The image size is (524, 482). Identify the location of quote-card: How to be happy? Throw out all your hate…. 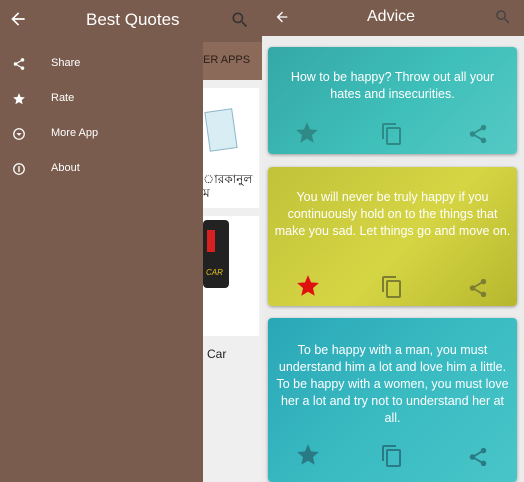
(392, 100).